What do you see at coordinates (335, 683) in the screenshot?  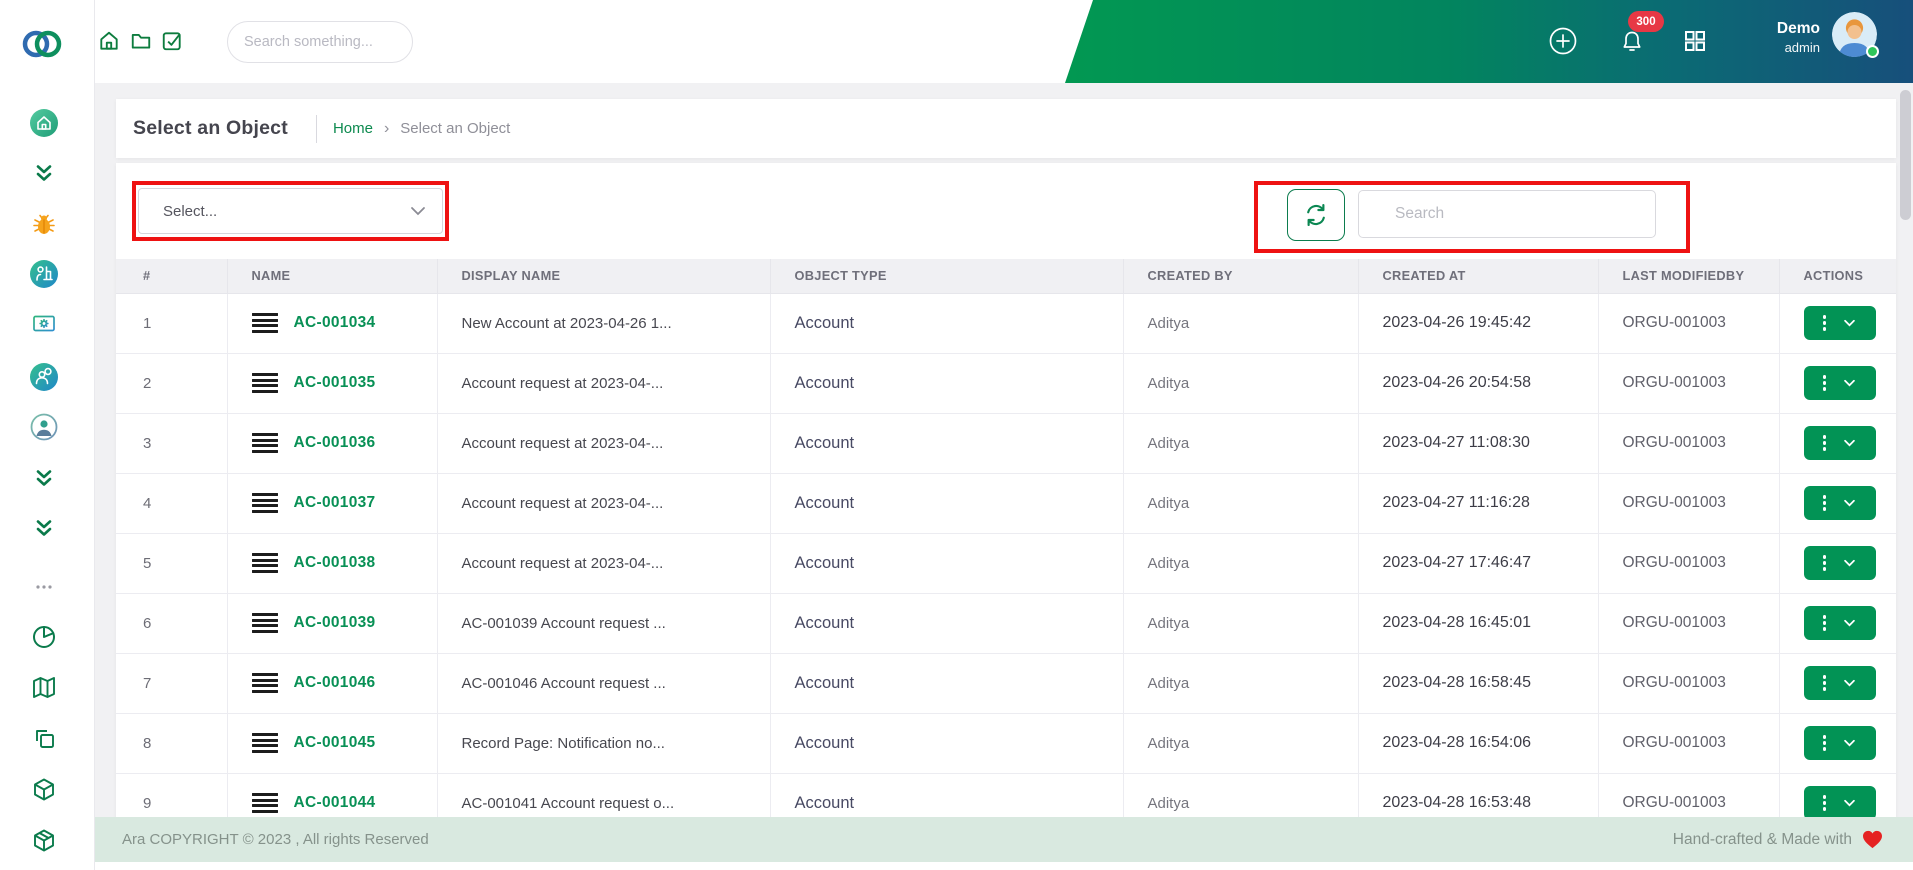 I see `object-name-link: AC-001046` at bounding box center [335, 683].